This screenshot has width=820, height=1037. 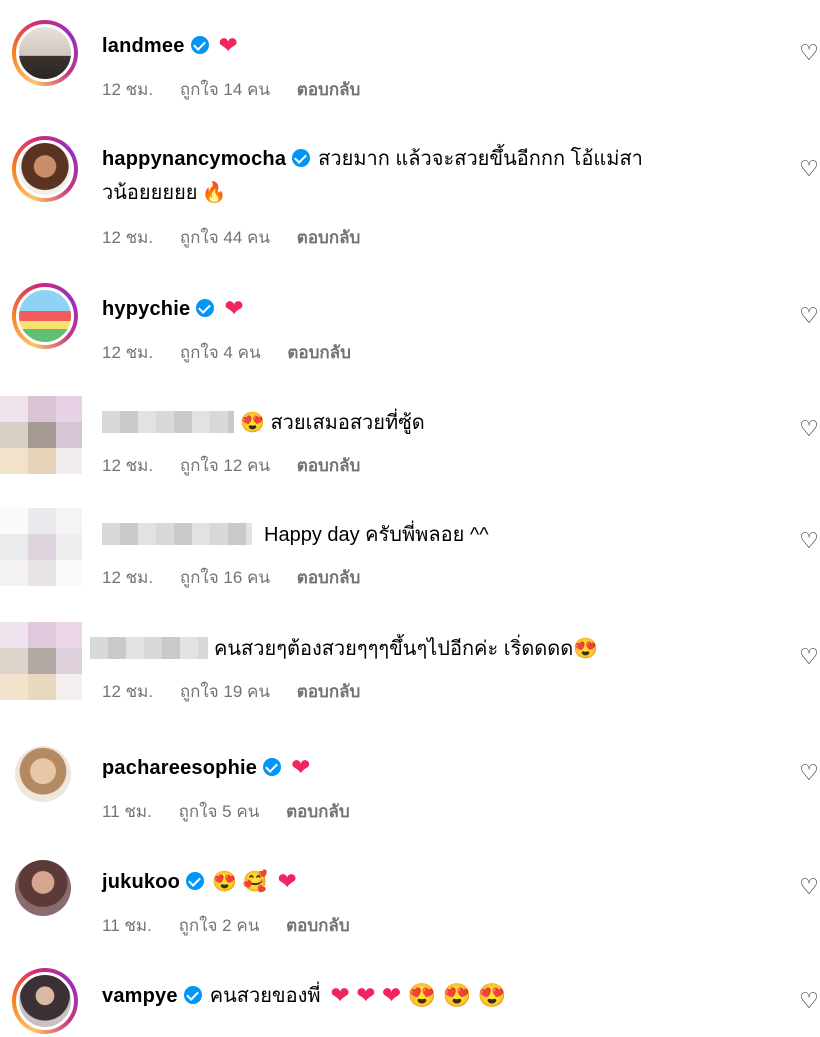 What do you see at coordinates (225, 237) in the screenshot?
I see `likes-count: ถูกใจ 44 คน` at bounding box center [225, 237].